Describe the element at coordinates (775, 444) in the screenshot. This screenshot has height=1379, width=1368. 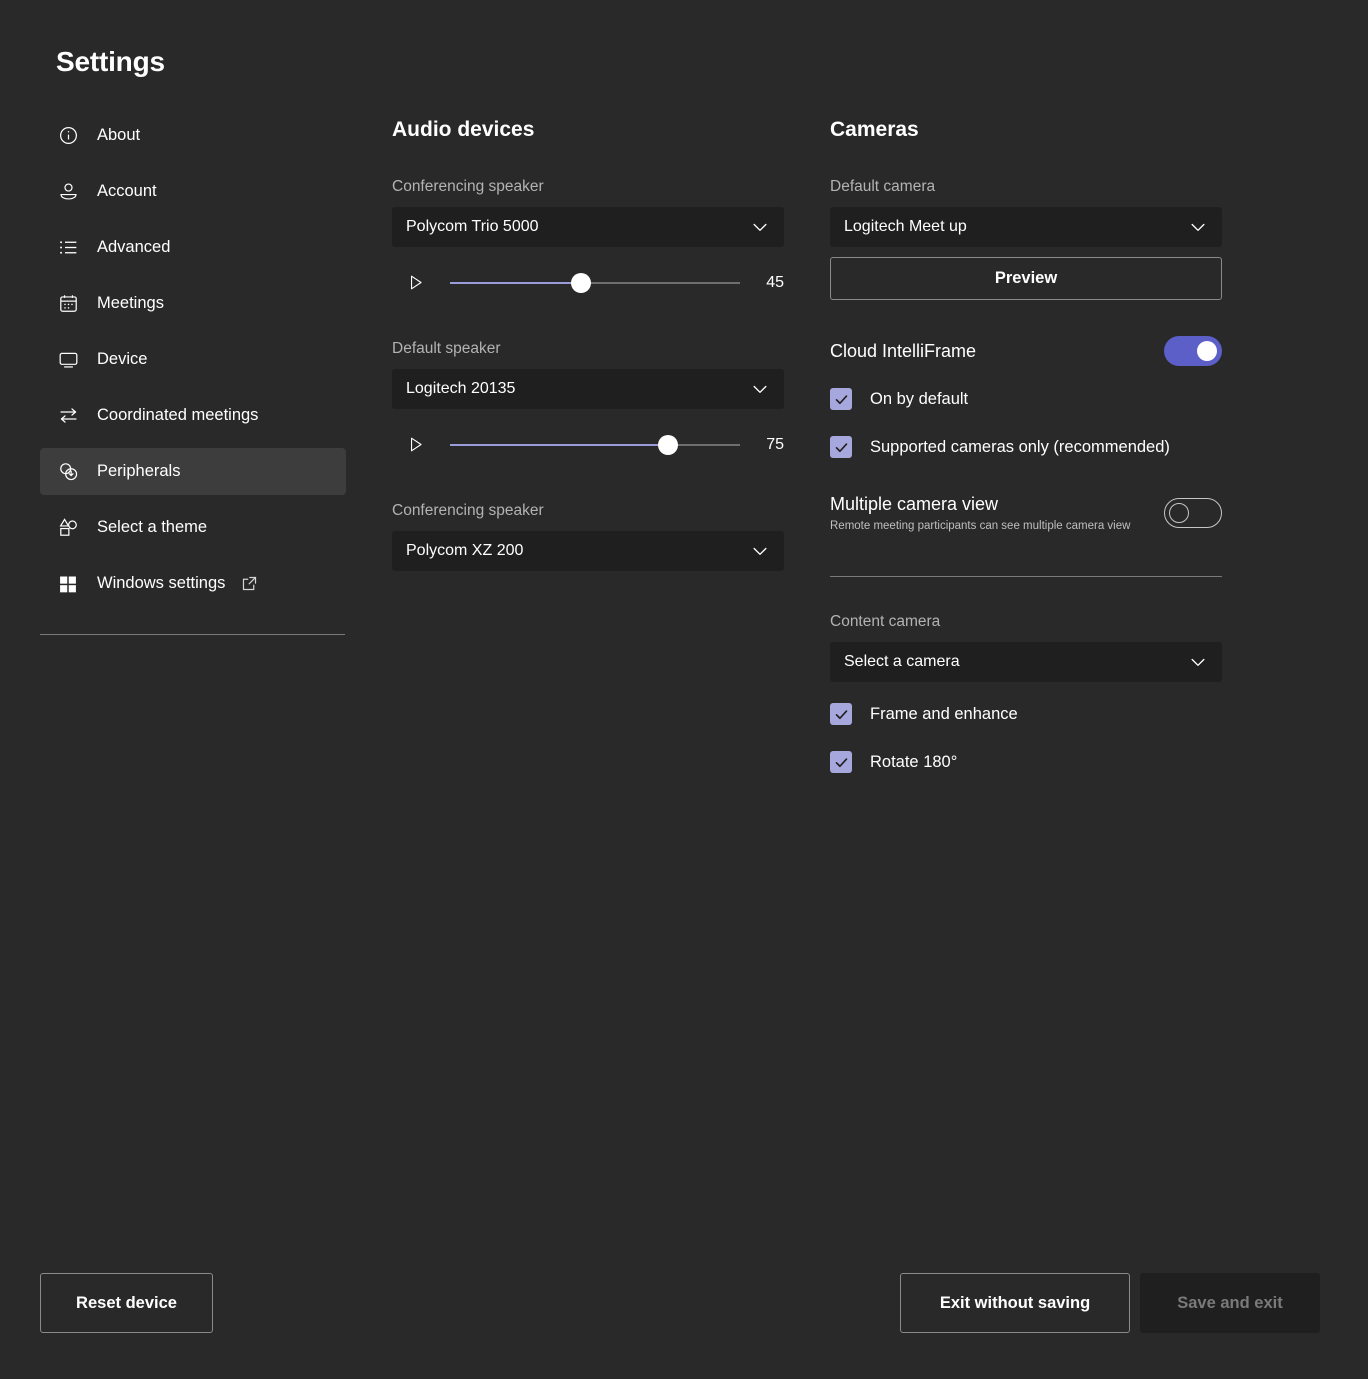
I see `default-speaker-volume-value: 75` at that location.